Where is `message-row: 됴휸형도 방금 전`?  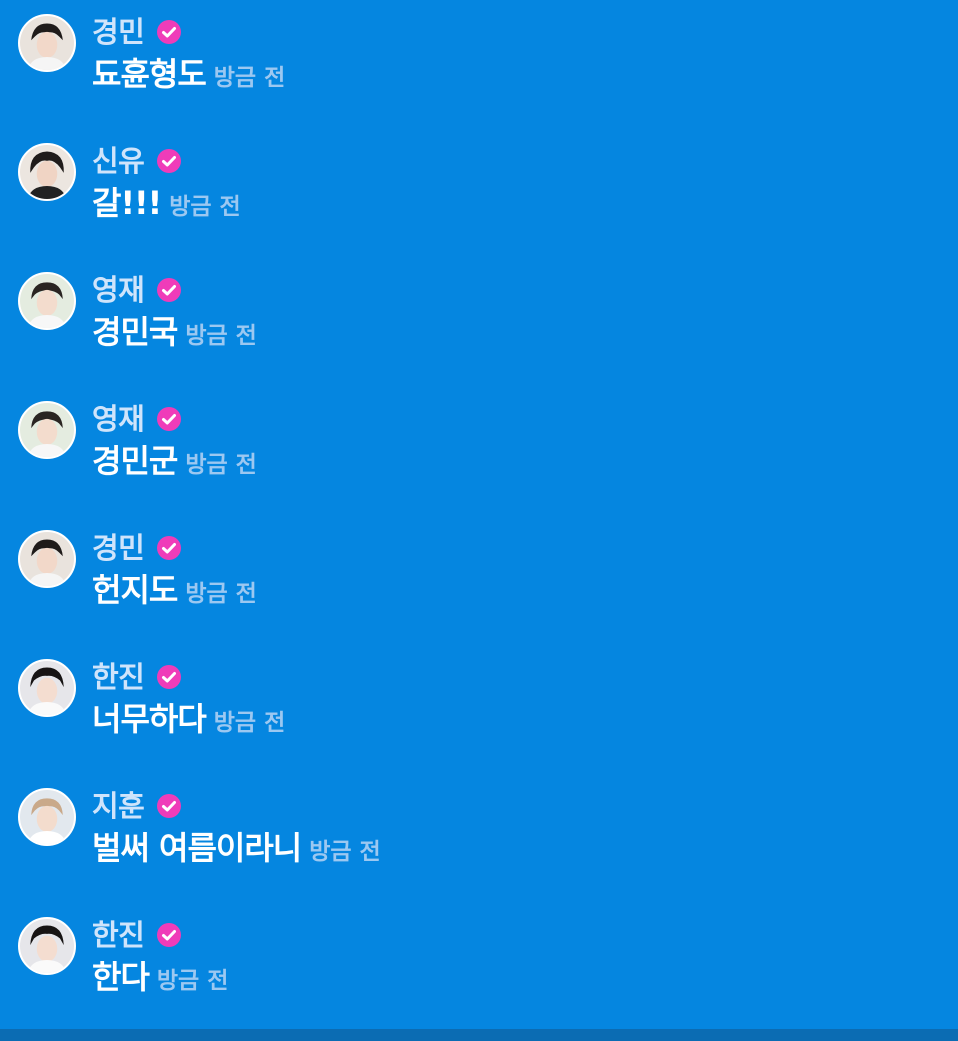 message-row: 됴휸형도 방금 전 is located at coordinates (188, 80).